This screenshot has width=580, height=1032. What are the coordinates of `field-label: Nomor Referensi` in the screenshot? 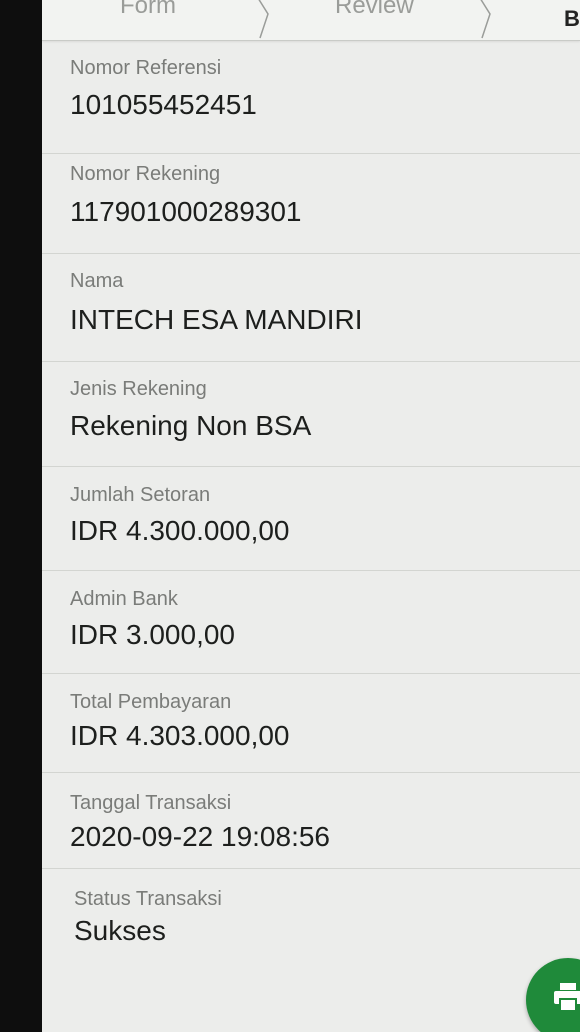 It's located at (146, 68).